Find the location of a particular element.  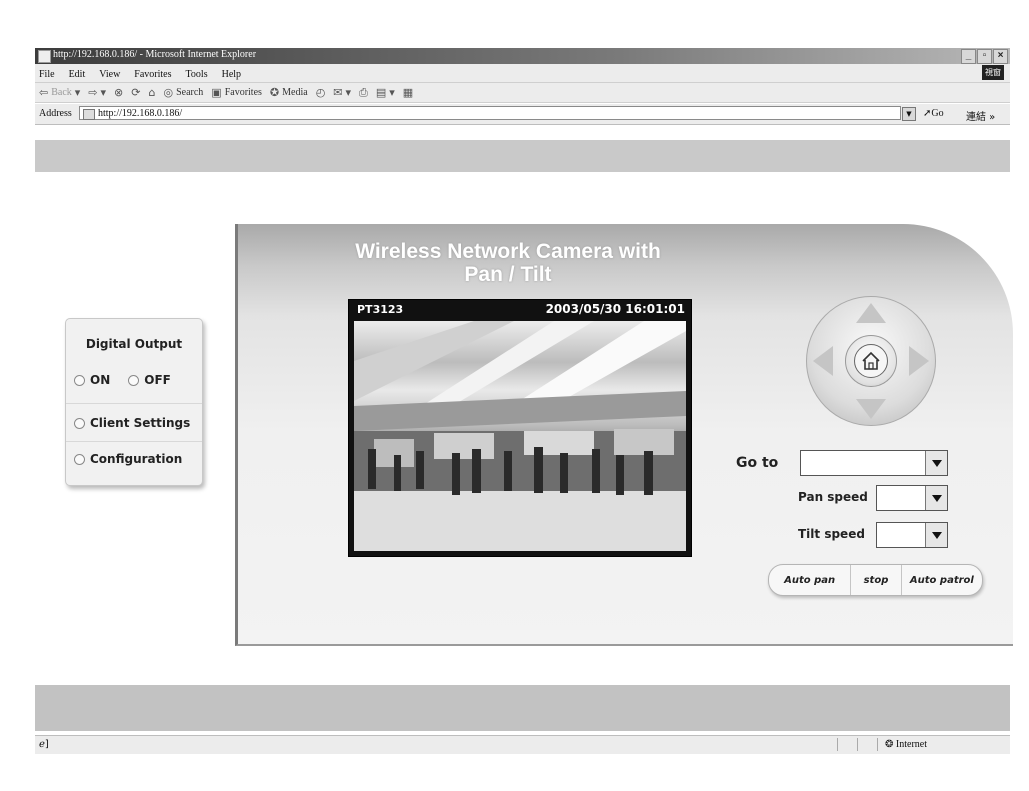

search-label: Search is located at coordinates (190, 92).